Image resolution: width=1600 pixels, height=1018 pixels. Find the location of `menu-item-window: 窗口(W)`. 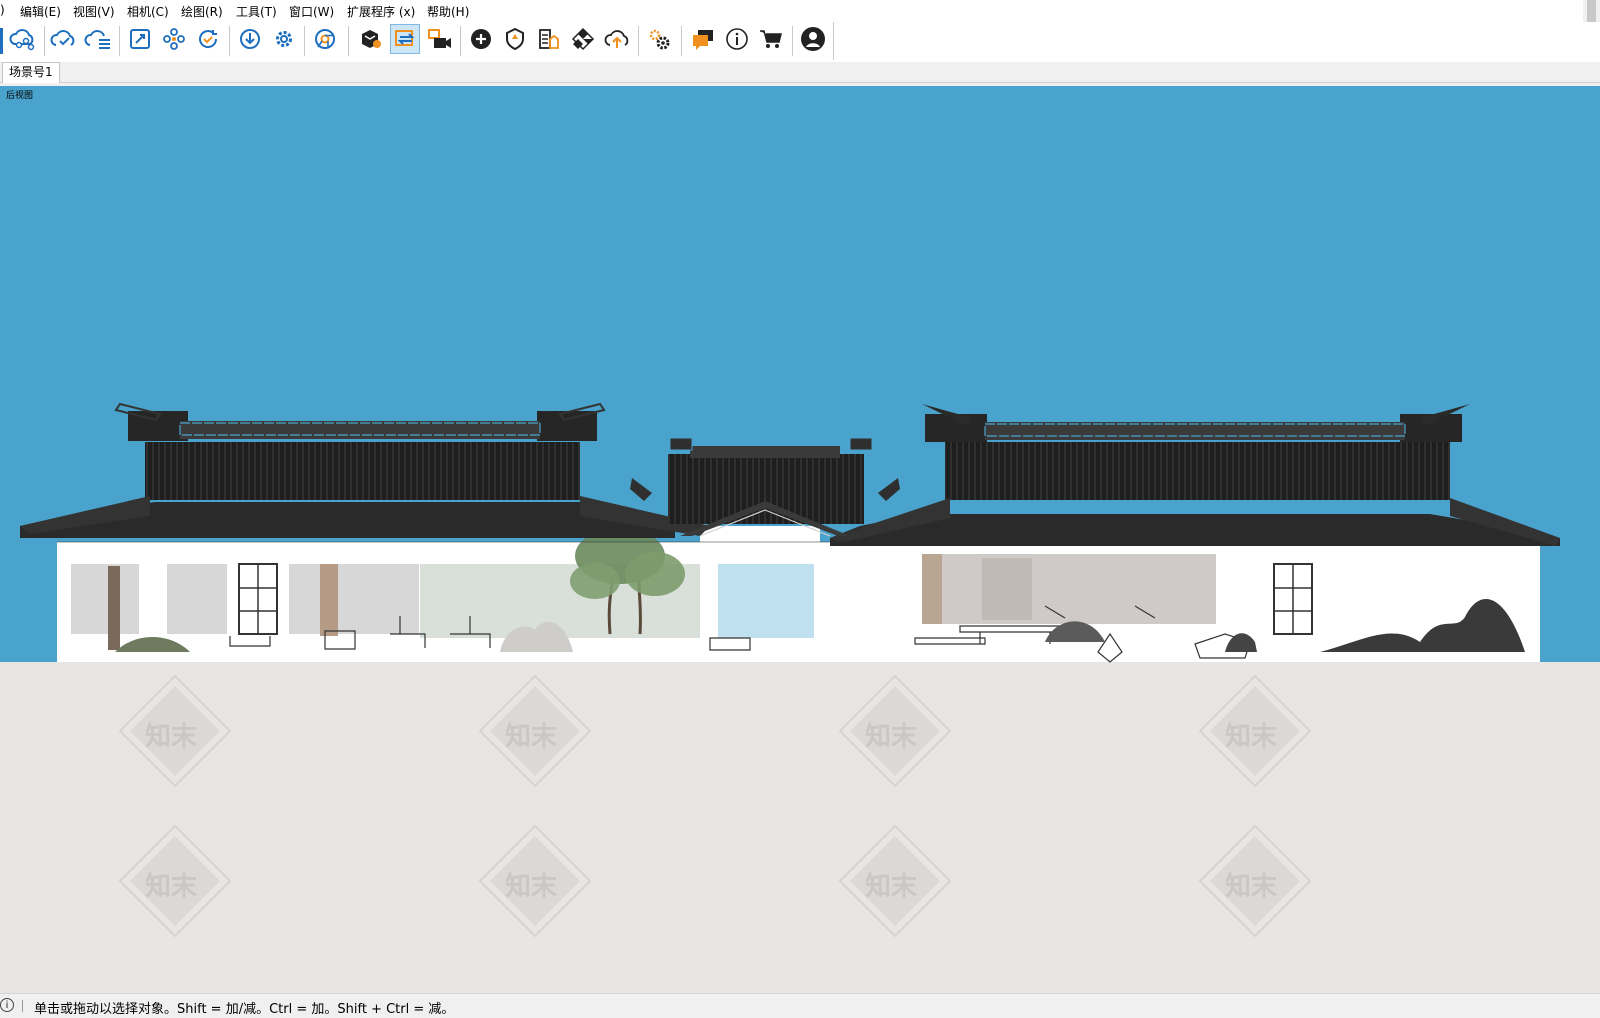

menu-item-window: 窗口(W) is located at coordinates (311, 11).